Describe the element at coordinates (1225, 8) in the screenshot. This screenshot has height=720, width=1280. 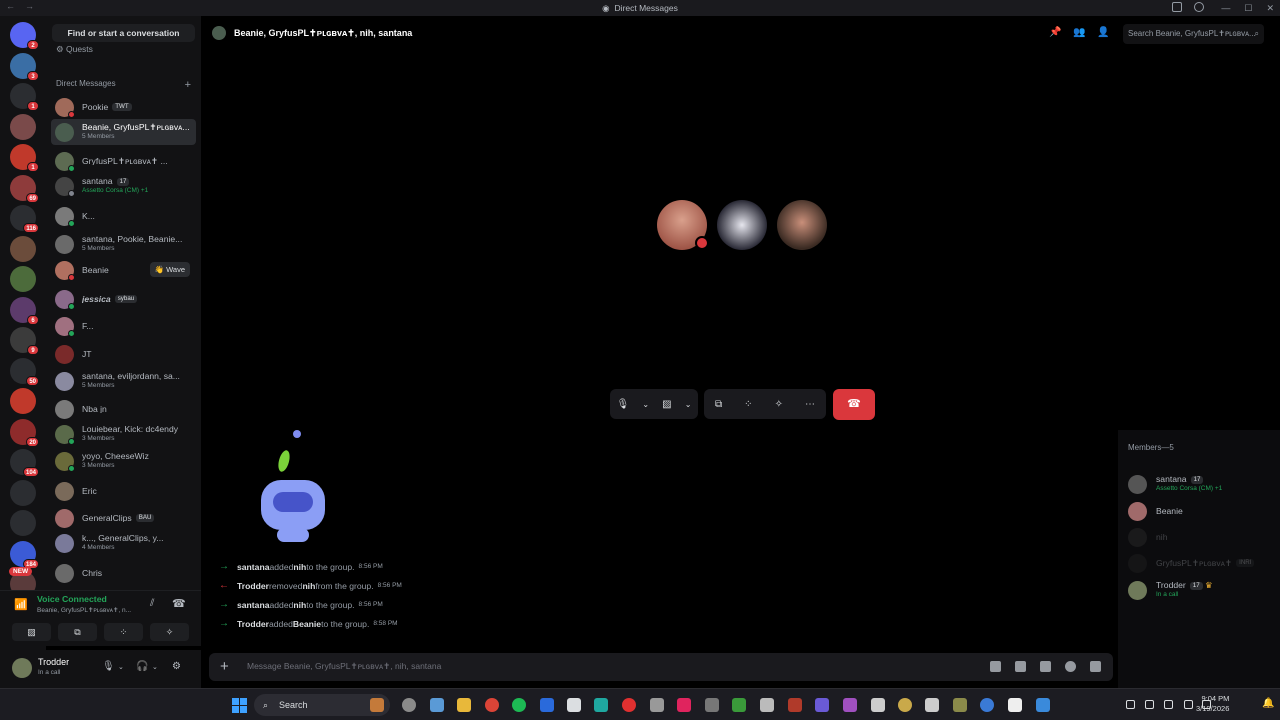
I see `minimize-button: —` at that location.